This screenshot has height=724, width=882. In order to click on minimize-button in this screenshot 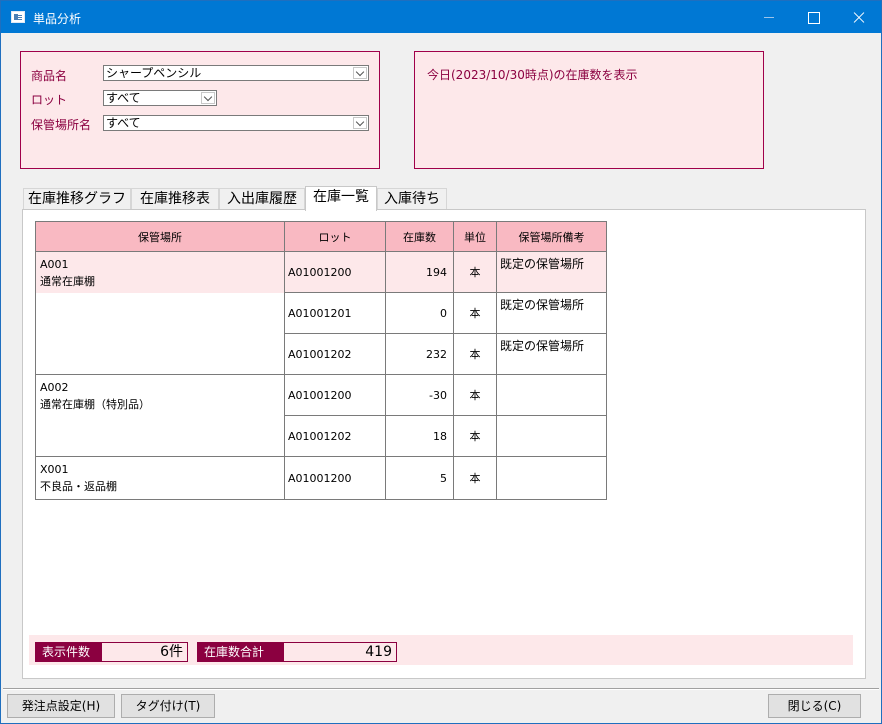, I will do `click(769, 17)`.